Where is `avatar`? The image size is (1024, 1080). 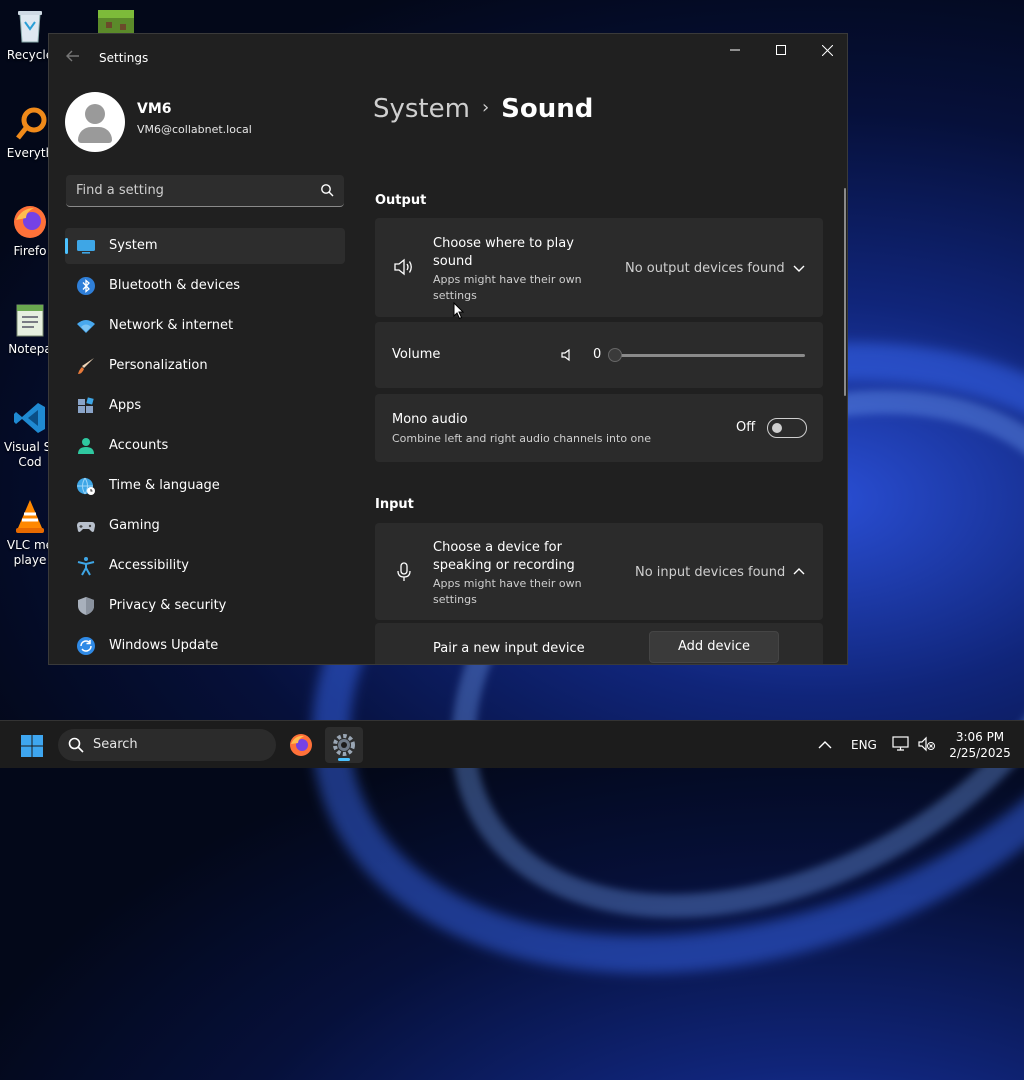
avatar is located at coordinates (95, 122).